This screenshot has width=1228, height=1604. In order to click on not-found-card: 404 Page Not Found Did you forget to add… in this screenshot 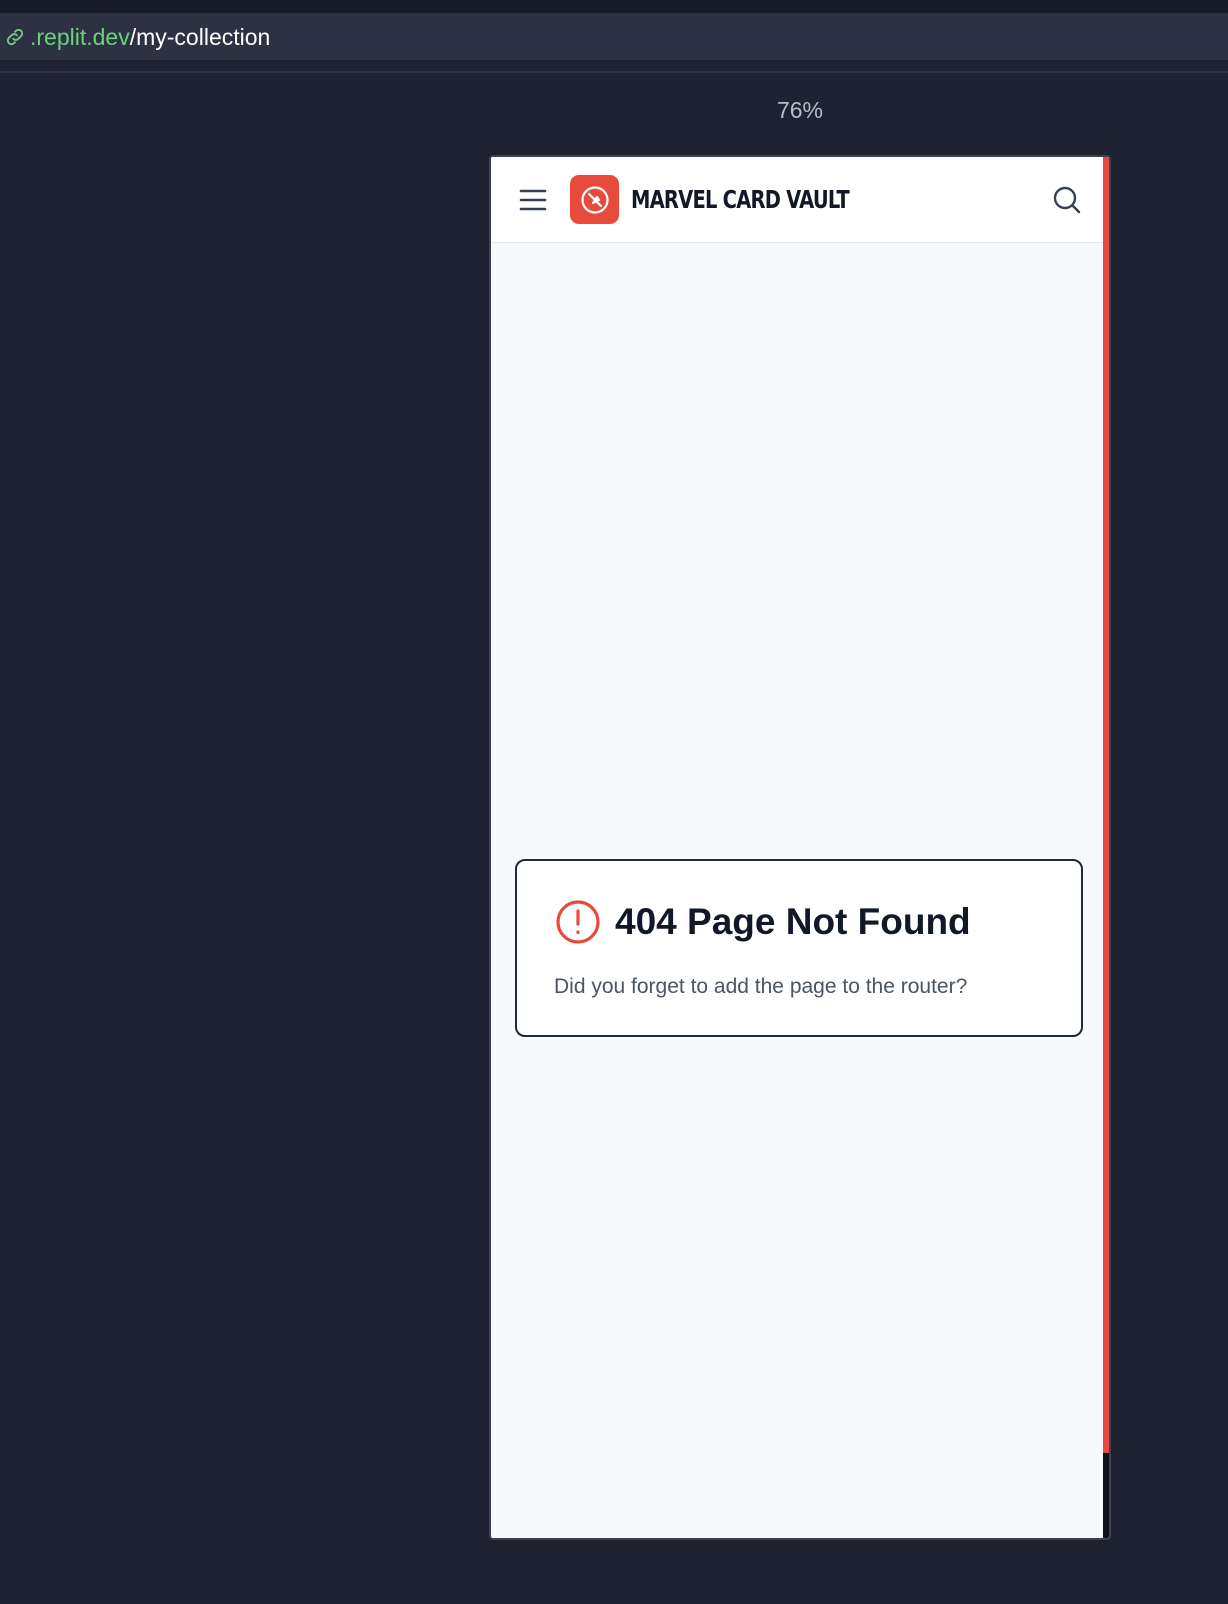, I will do `click(799, 948)`.